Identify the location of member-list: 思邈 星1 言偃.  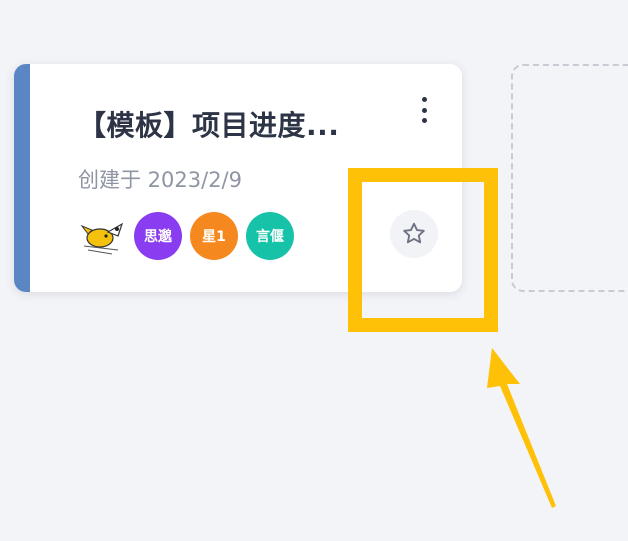
(190, 236).